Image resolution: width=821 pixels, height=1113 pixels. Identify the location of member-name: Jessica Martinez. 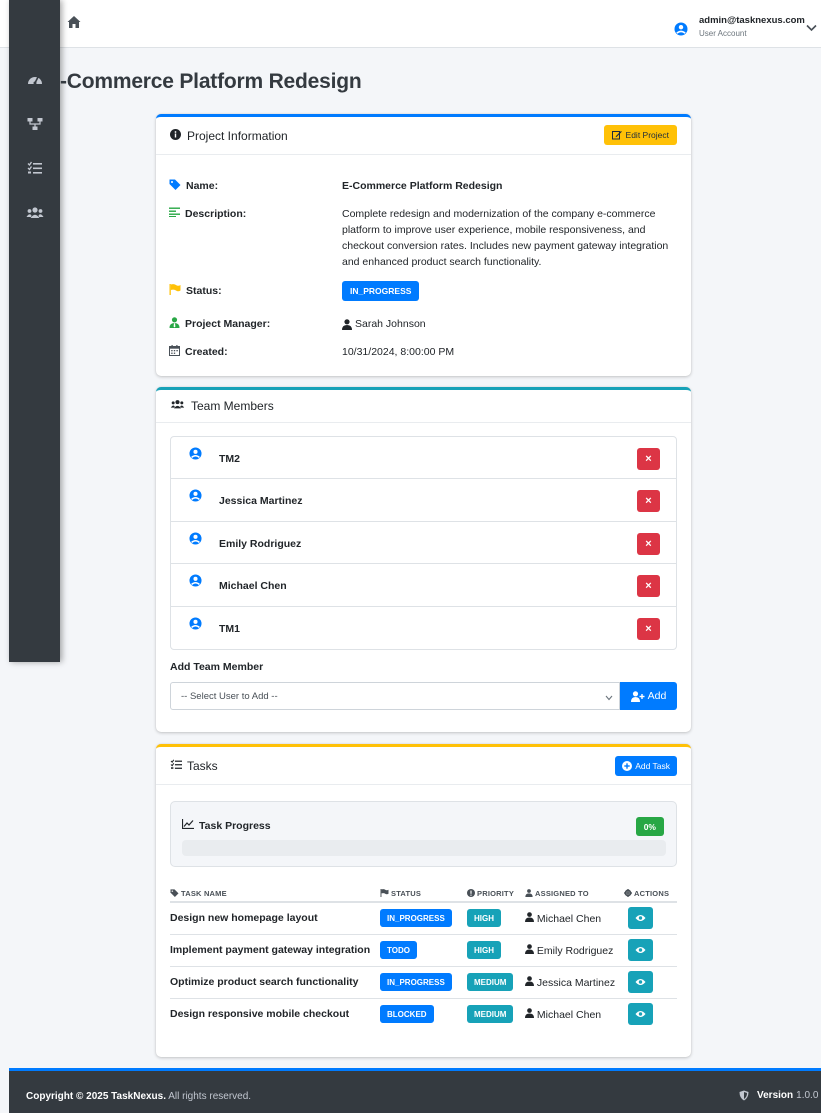
(261, 501).